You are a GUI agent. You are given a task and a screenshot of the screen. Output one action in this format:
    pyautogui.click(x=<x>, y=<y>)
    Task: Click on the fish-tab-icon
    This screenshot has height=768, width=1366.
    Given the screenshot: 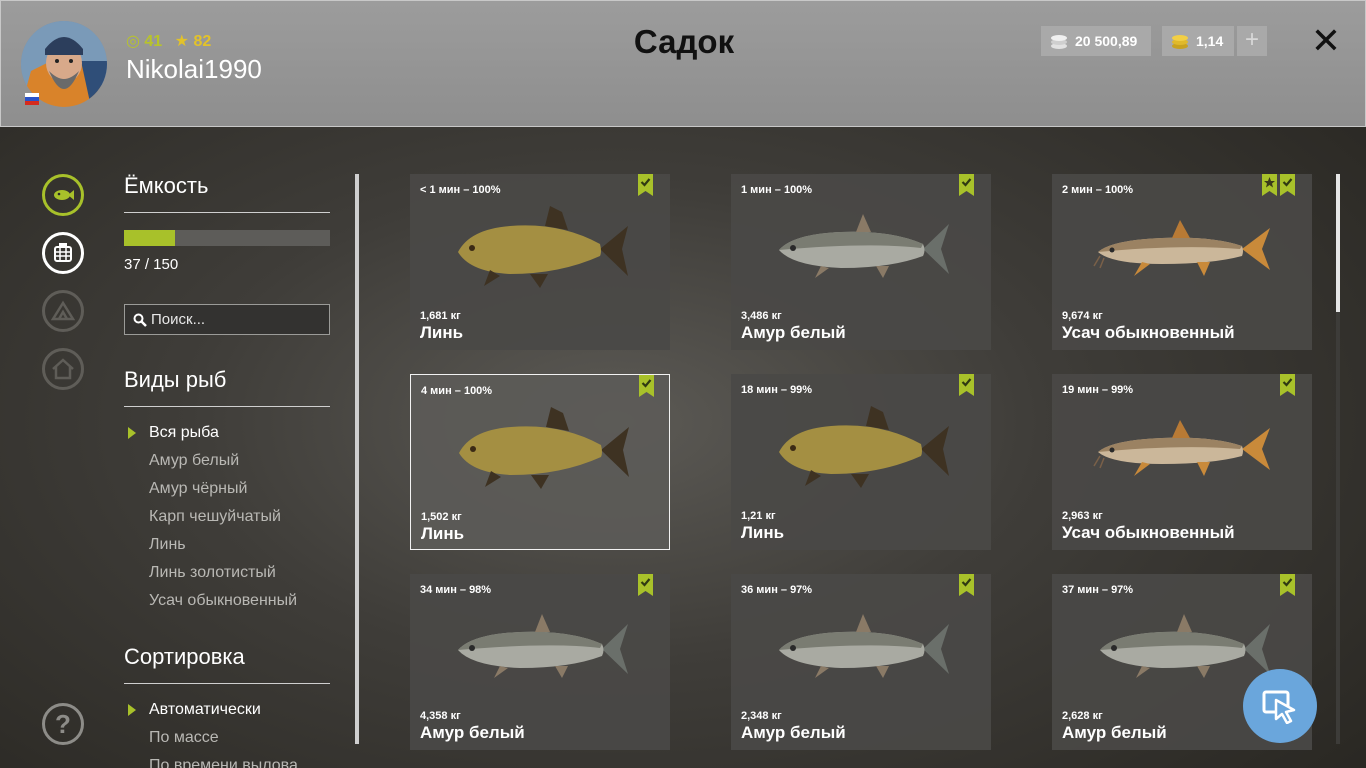 What is the action you would take?
    pyautogui.click(x=63, y=195)
    